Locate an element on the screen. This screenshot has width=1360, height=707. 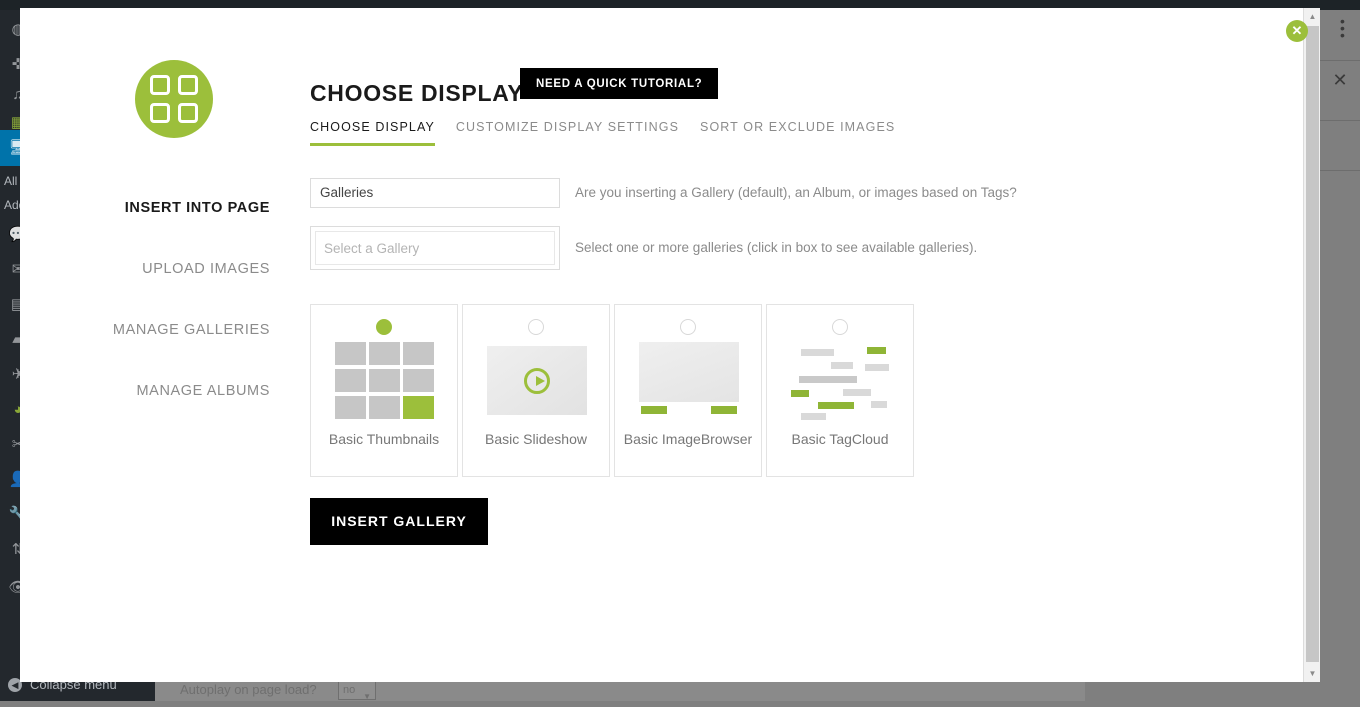
display-option-label: Basic Slideshow is located at coordinates (536, 439).